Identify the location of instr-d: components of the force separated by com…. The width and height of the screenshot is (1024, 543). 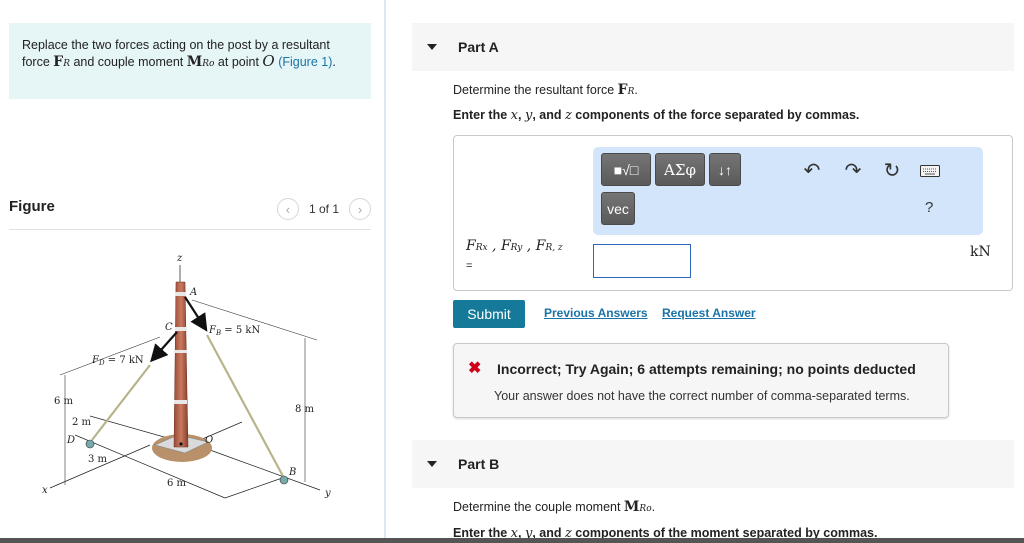
(715, 115).